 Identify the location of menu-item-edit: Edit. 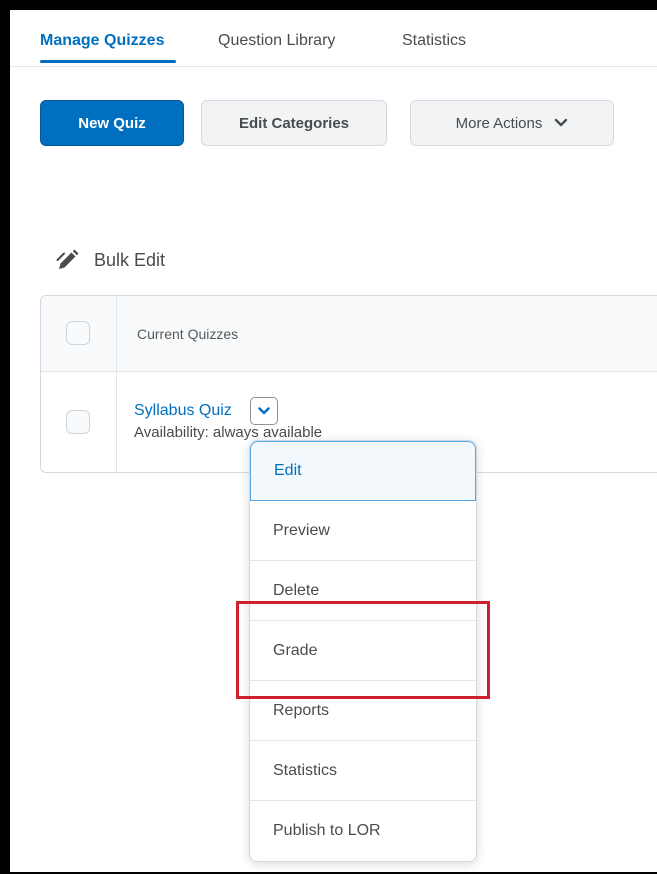
(363, 471).